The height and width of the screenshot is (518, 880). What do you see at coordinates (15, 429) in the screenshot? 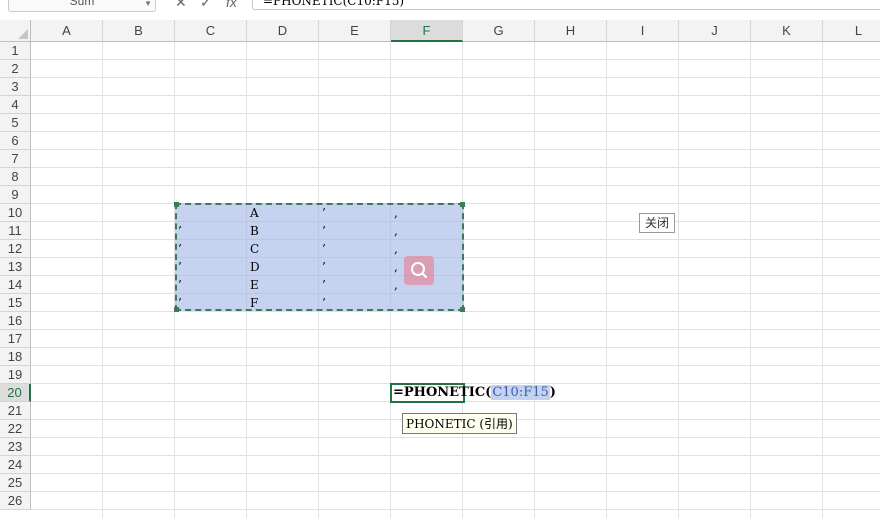
I see `row-header-22: 22` at bounding box center [15, 429].